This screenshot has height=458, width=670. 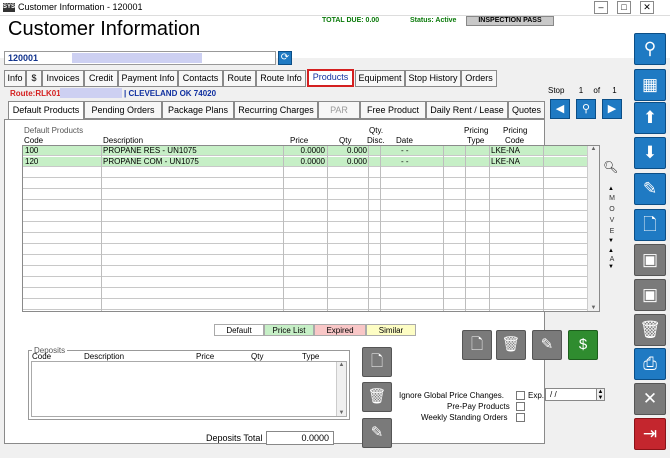 What do you see at coordinates (377, 397) in the screenshot?
I see `delete-deposit-icon: 🗑` at bounding box center [377, 397].